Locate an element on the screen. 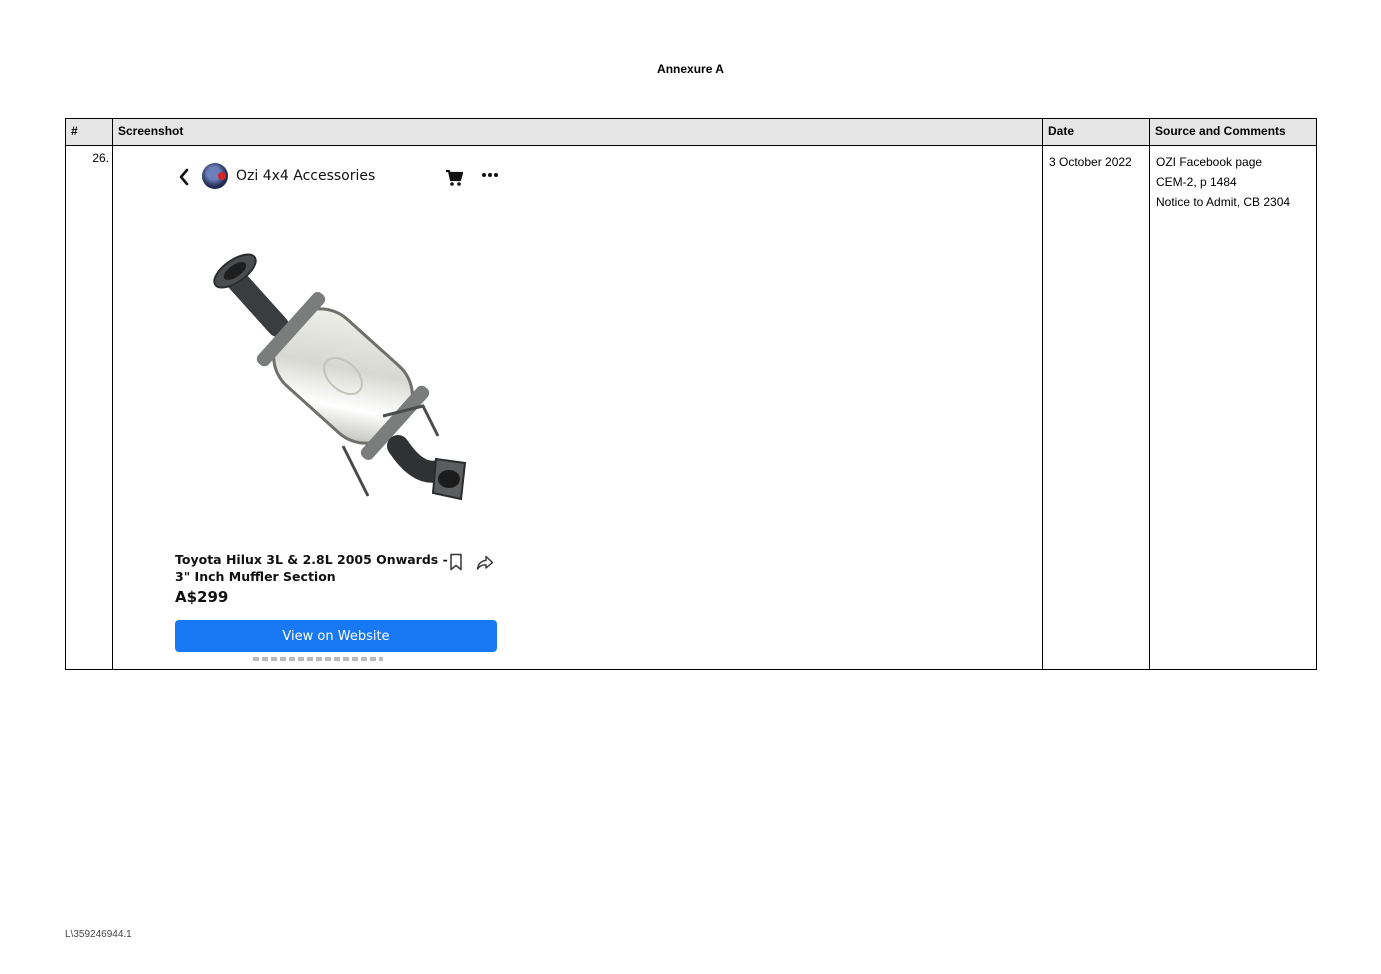  header-screenshot: Screenshot is located at coordinates (577, 132).